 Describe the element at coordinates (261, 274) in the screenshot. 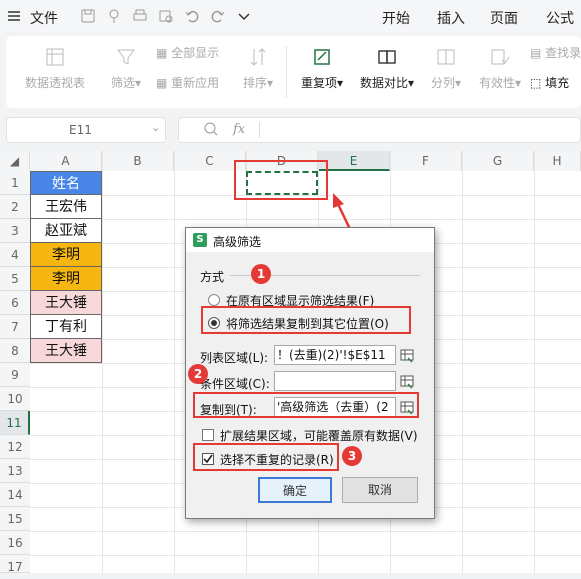

I see `annotation-badge-1: 1` at that location.